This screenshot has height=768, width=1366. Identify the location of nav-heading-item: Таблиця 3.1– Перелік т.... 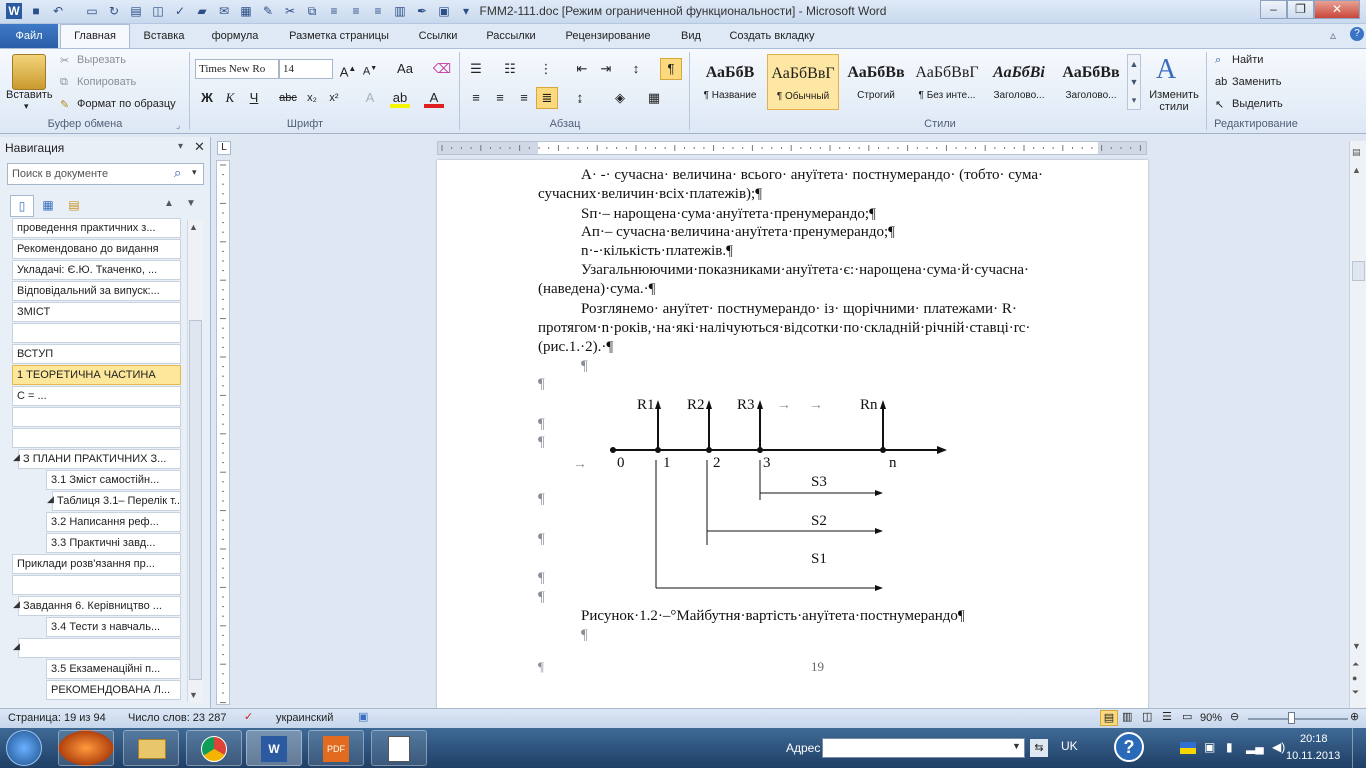
(116, 501).